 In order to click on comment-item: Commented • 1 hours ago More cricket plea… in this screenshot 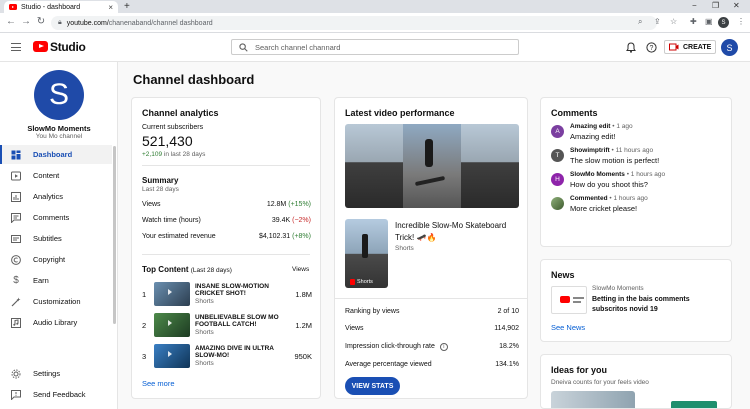, I will do `click(638, 204)`.